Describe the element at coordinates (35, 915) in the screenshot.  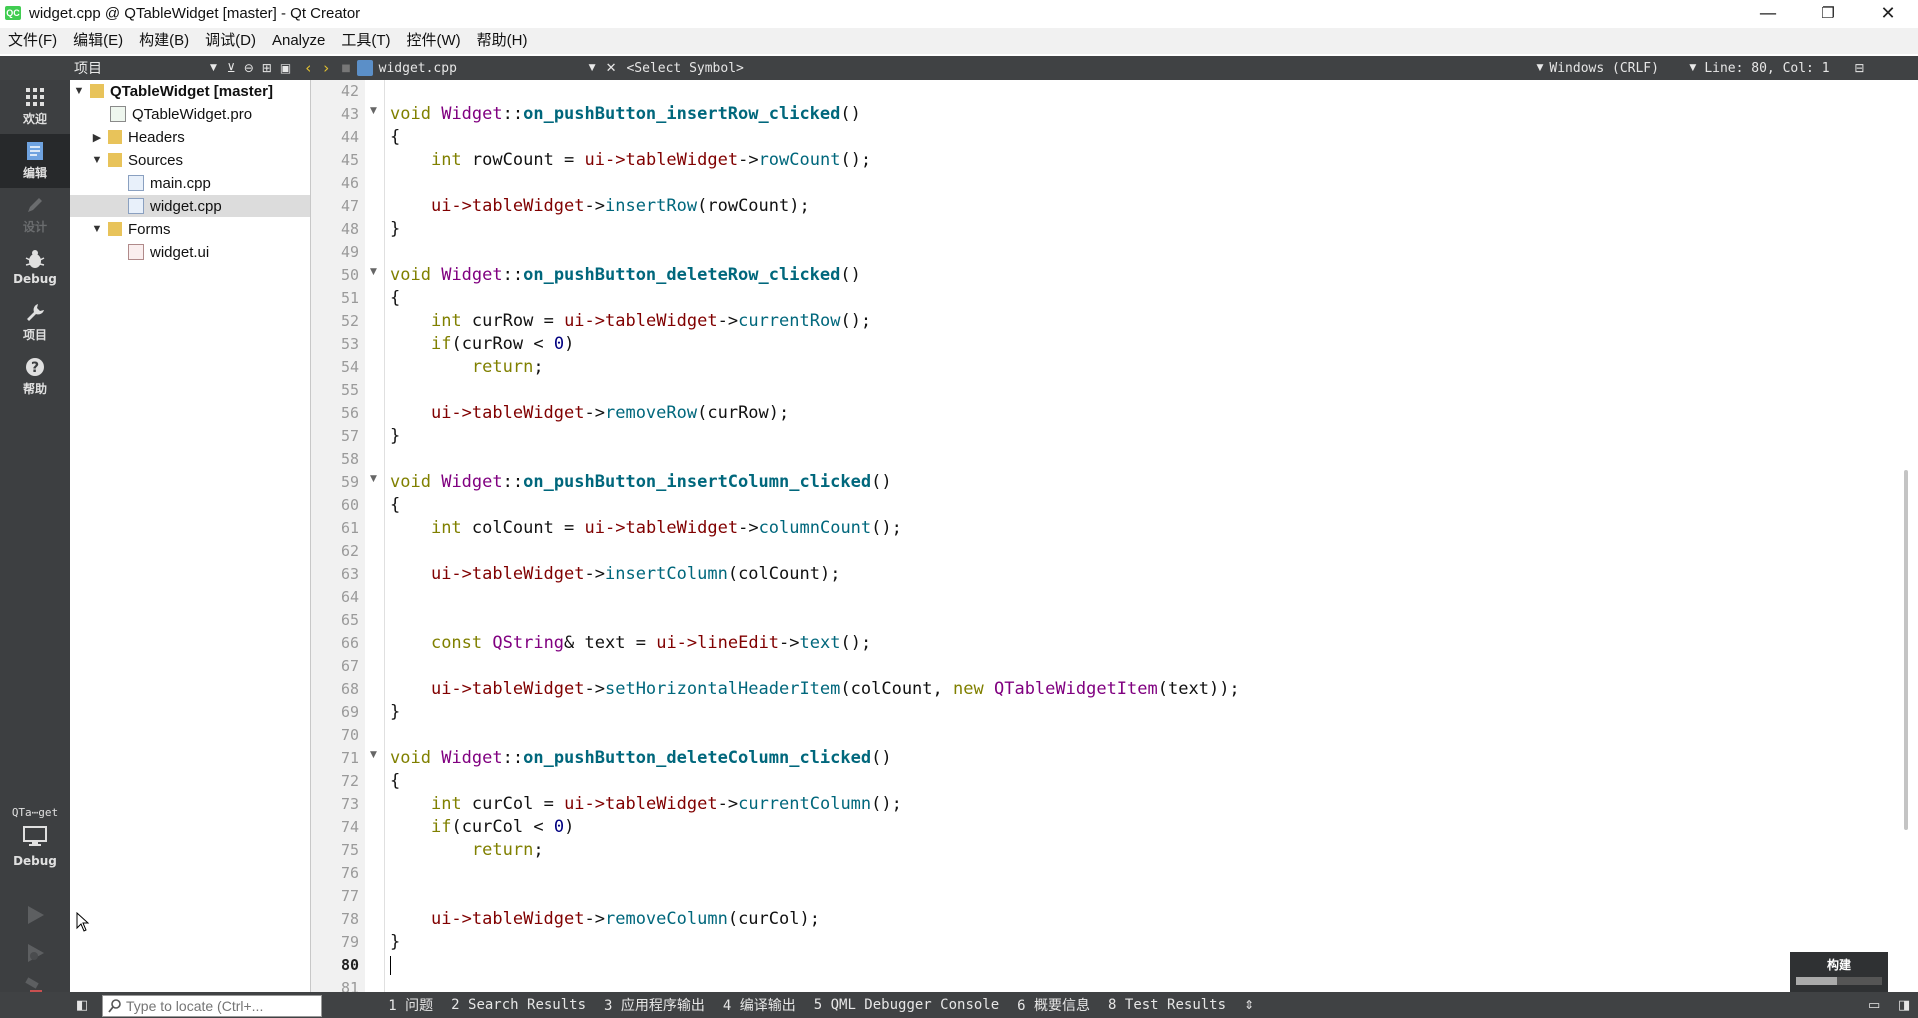
I see `run-button` at that location.